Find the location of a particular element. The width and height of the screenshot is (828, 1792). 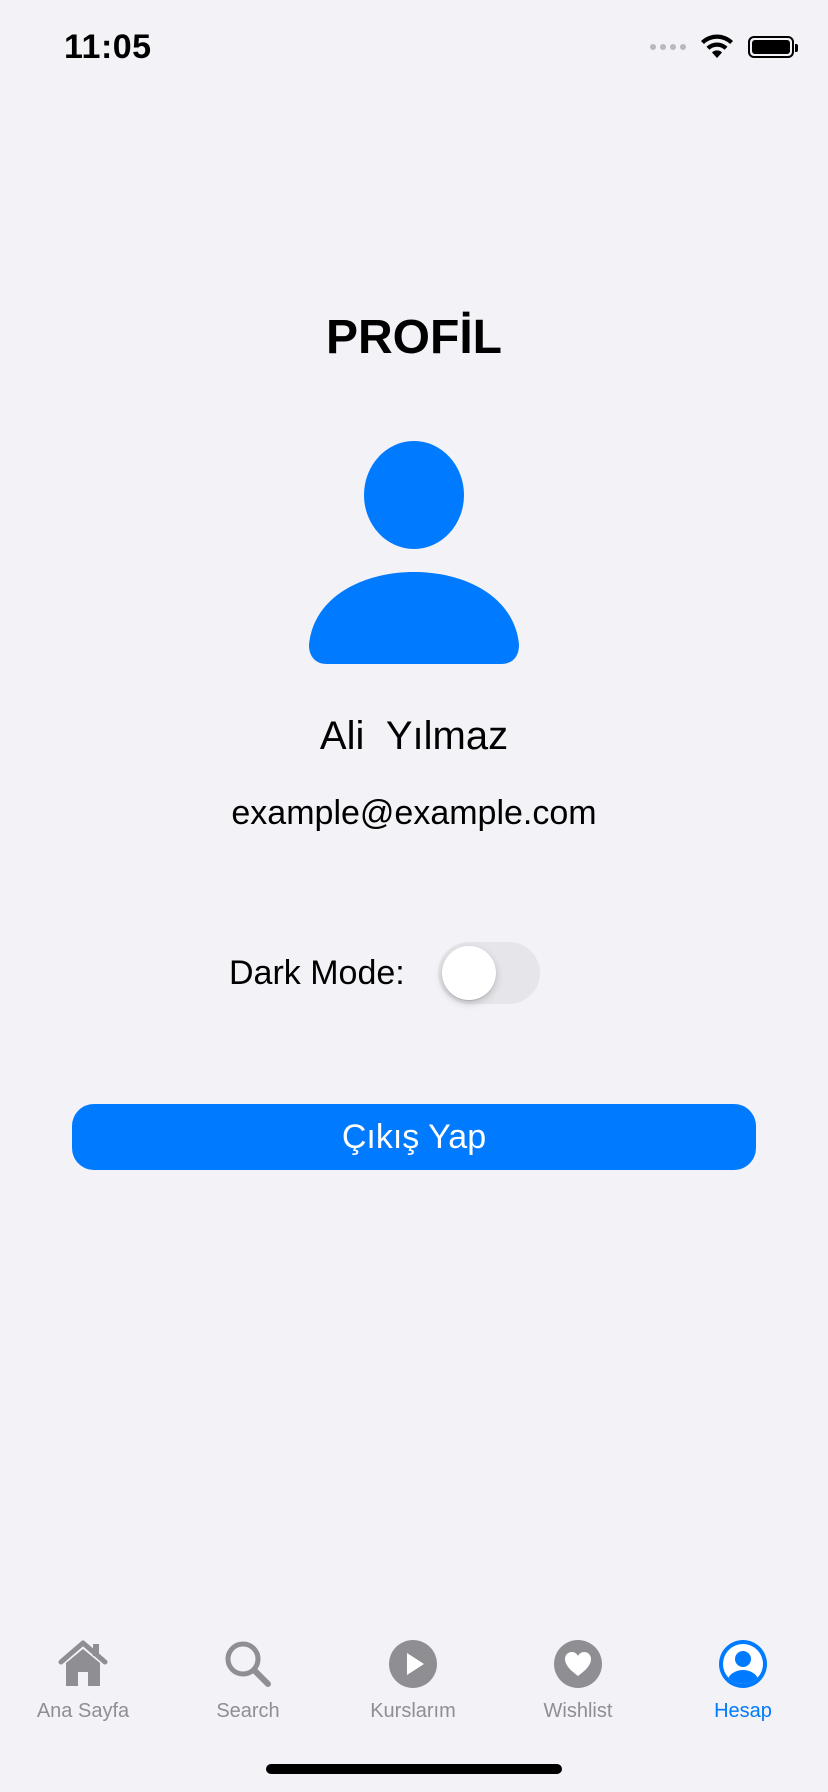

dark-mode-toggle is located at coordinates (489, 973).